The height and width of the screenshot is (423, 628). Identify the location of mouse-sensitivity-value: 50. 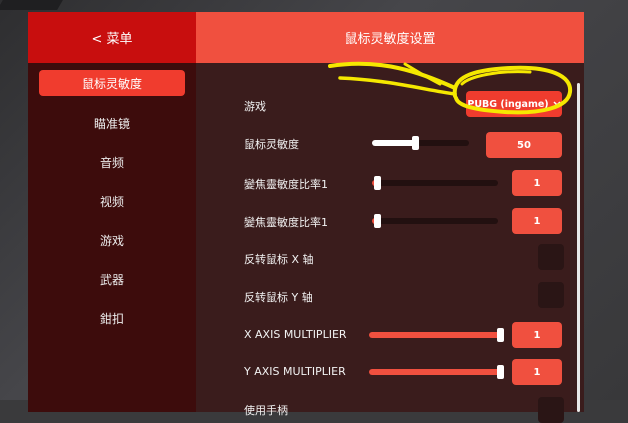
(524, 145).